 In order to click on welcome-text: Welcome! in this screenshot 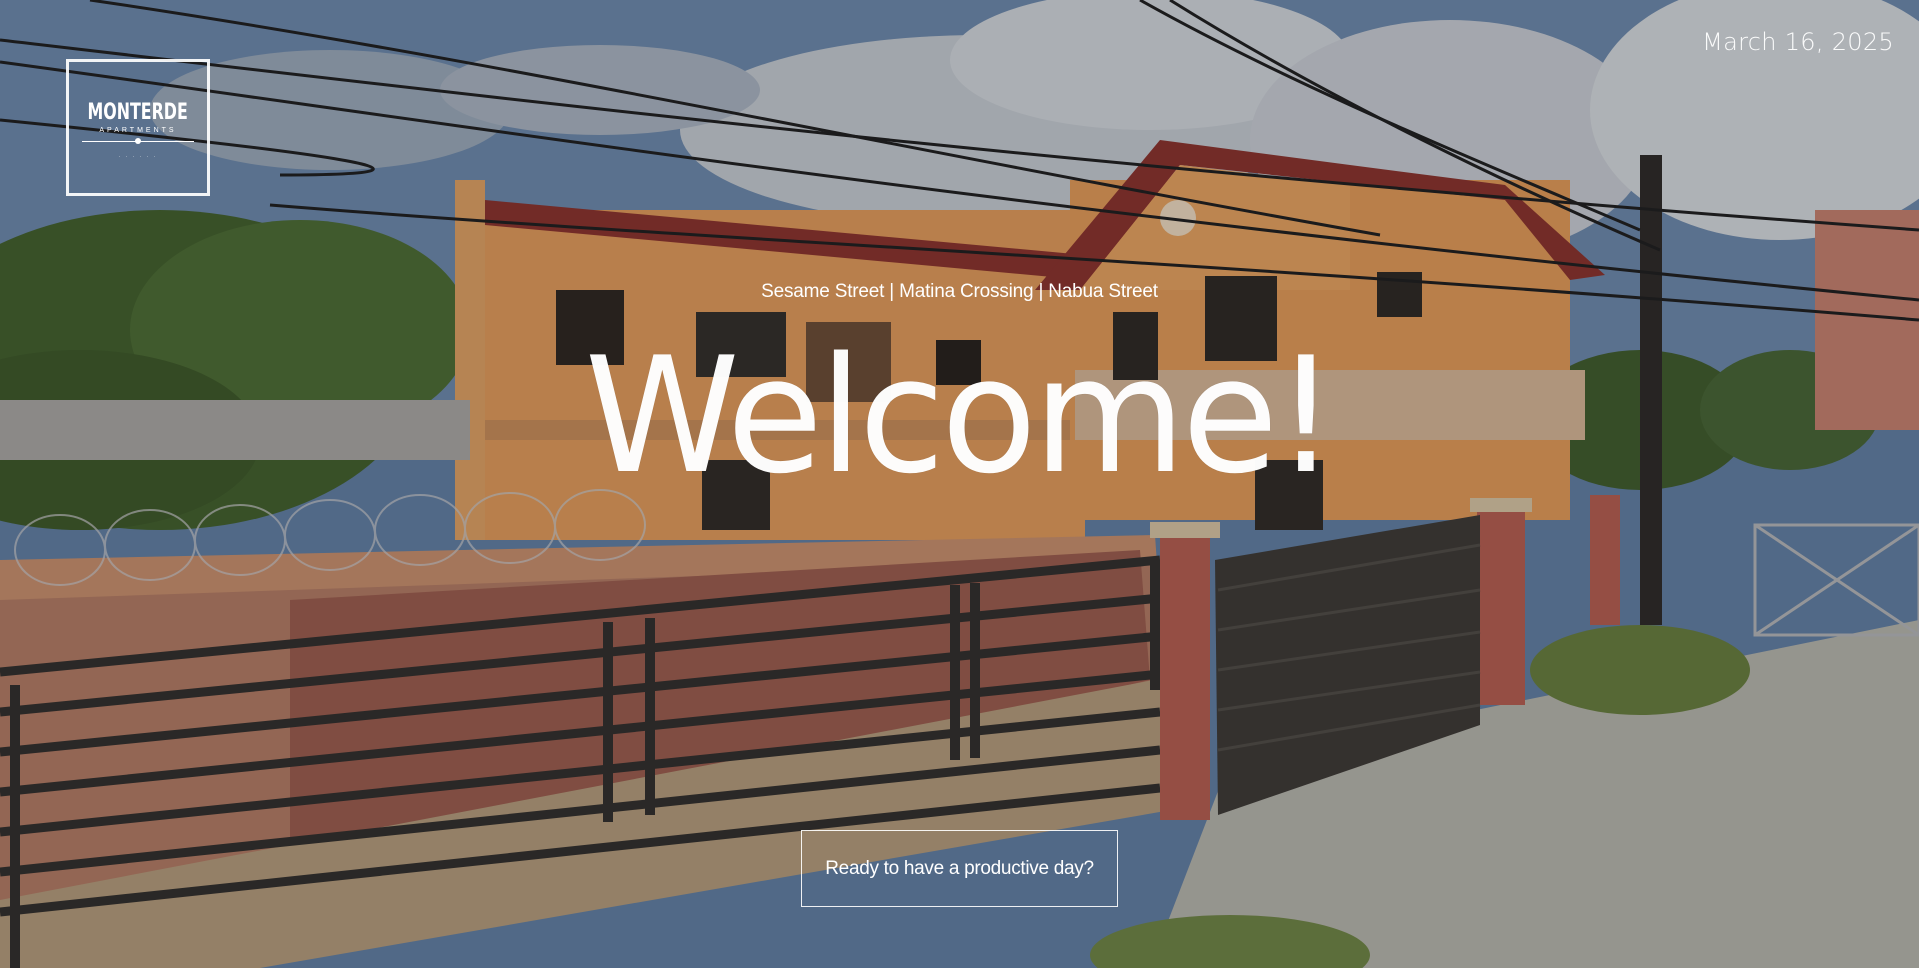, I will do `click(961, 415)`.